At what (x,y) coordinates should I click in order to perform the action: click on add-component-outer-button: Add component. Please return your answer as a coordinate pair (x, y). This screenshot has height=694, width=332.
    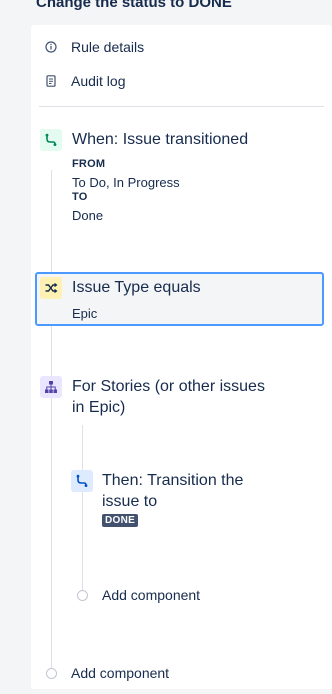
    Looking at the image, I should click on (107, 673).